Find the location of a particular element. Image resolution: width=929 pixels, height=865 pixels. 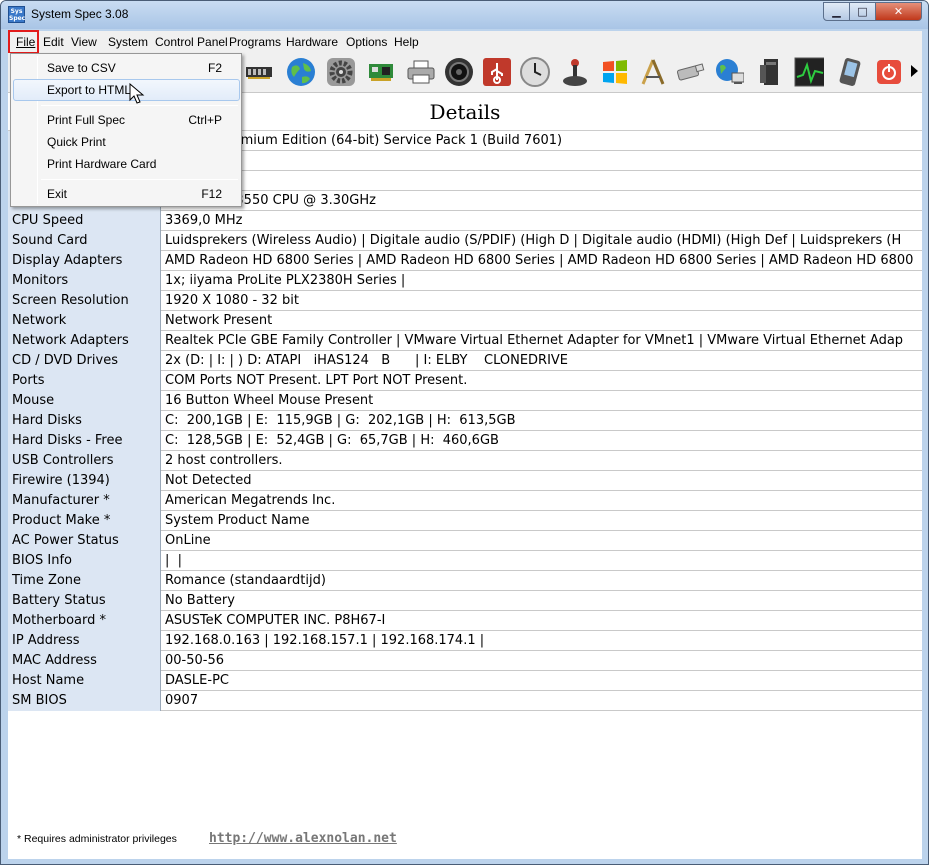

menu-control-panel: Control Panel is located at coordinates (191, 42).